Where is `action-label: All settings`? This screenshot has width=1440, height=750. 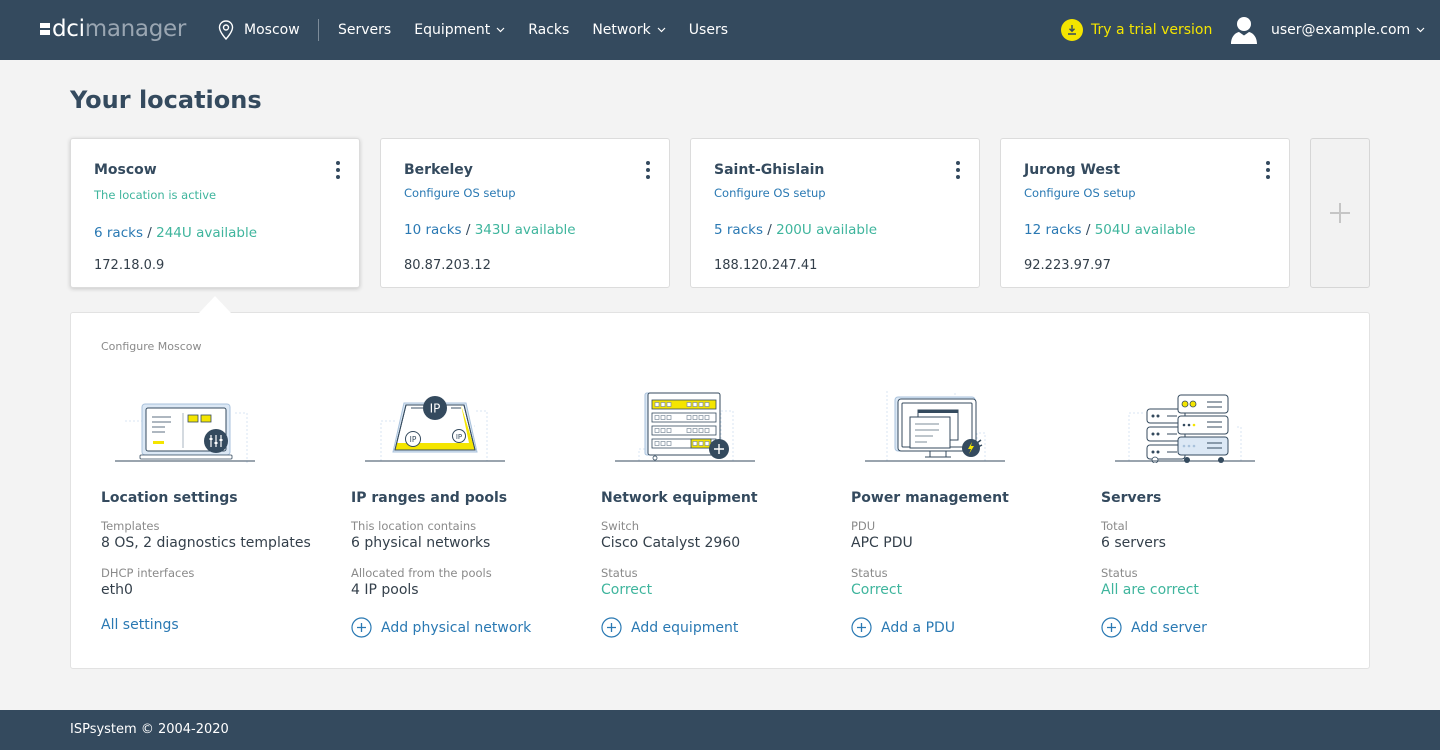
action-label: All settings is located at coordinates (140, 625).